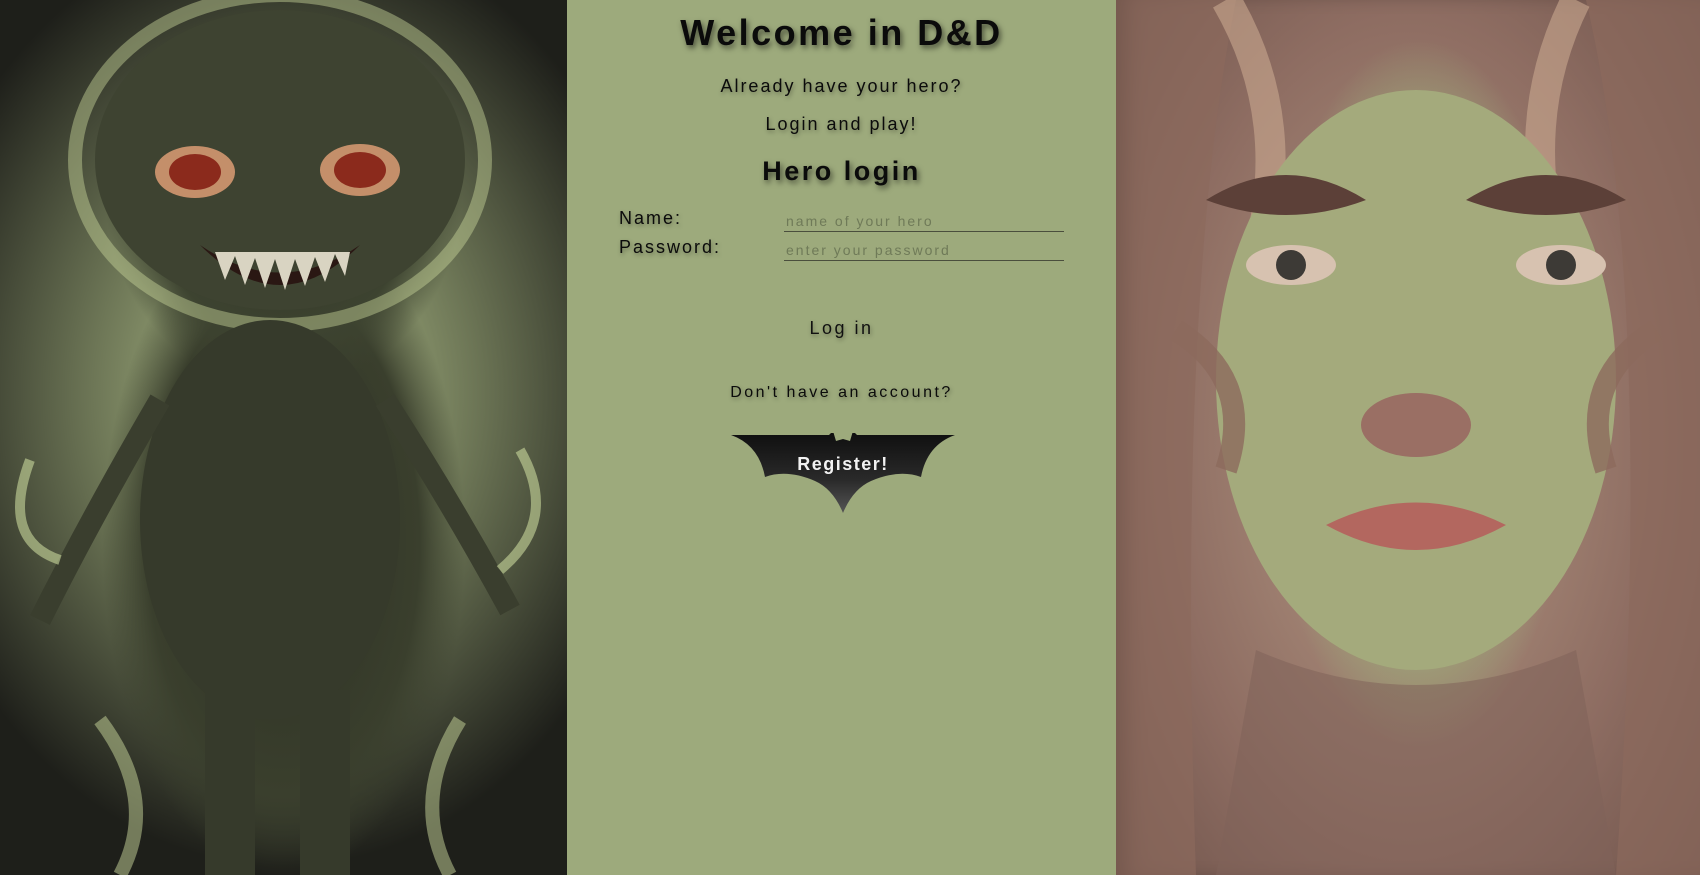 This screenshot has width=1700, height=875. Describe the element at coordinates (924, 221) in the screenshot. I see `name-input` at that location.